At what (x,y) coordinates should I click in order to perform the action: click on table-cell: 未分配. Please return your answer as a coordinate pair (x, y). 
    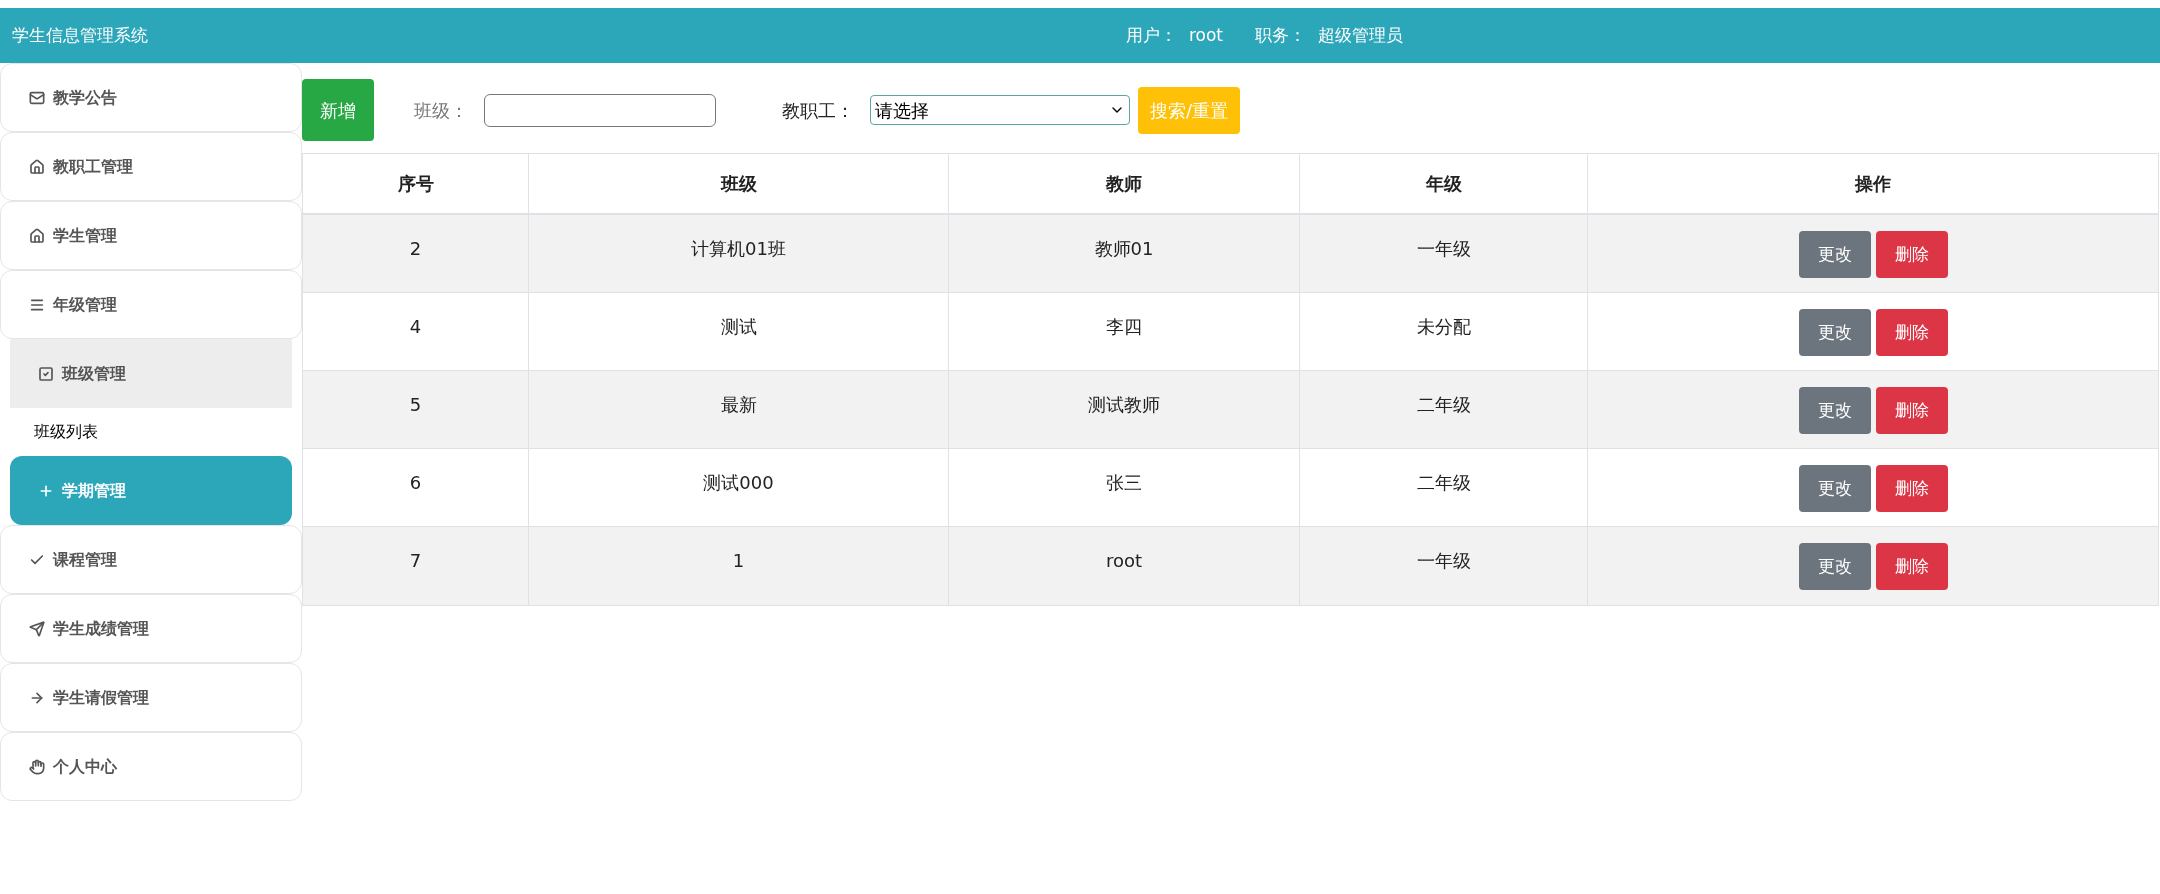
    Looking at the image, I should click on (1444, 331).